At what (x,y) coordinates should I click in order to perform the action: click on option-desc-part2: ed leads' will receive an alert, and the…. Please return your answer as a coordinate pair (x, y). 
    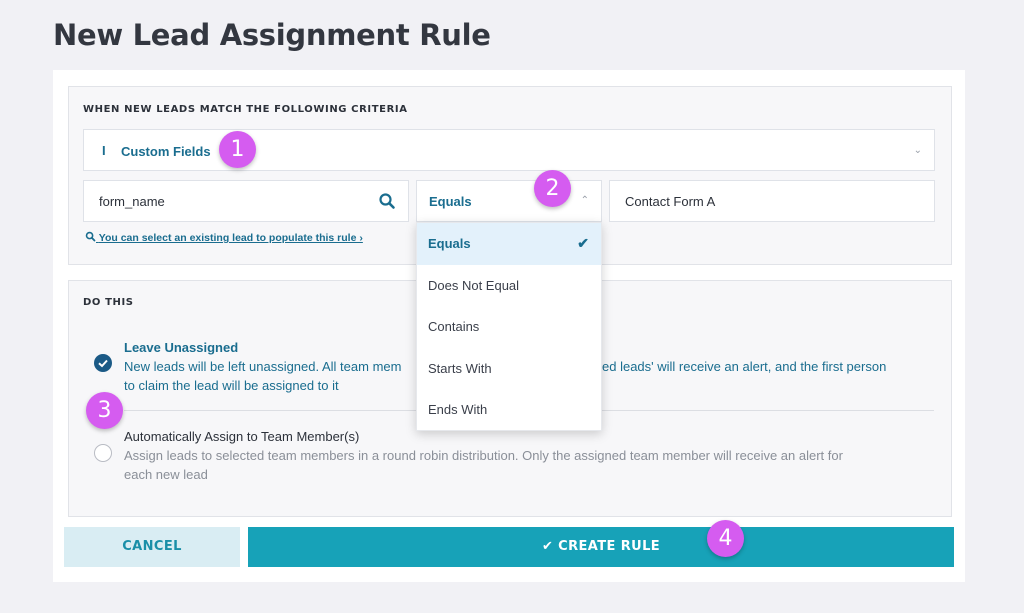
    Looking at the image, I should click on (744, 366).